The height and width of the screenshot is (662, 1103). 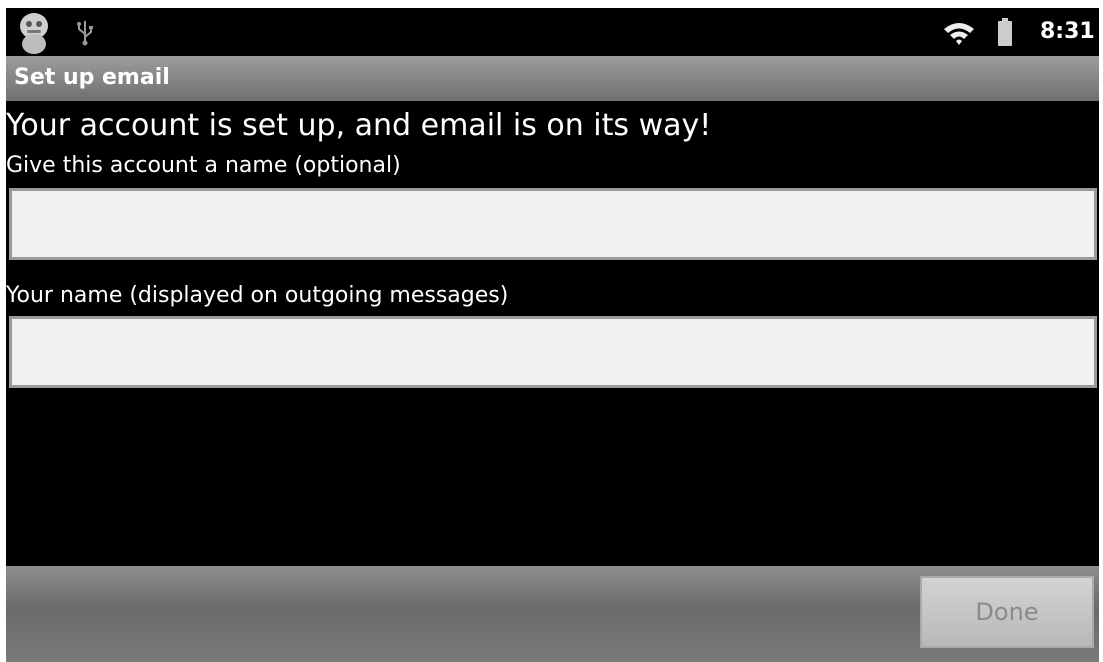 I want to click on status-bar: 8:31, so click(x=552, y=32).